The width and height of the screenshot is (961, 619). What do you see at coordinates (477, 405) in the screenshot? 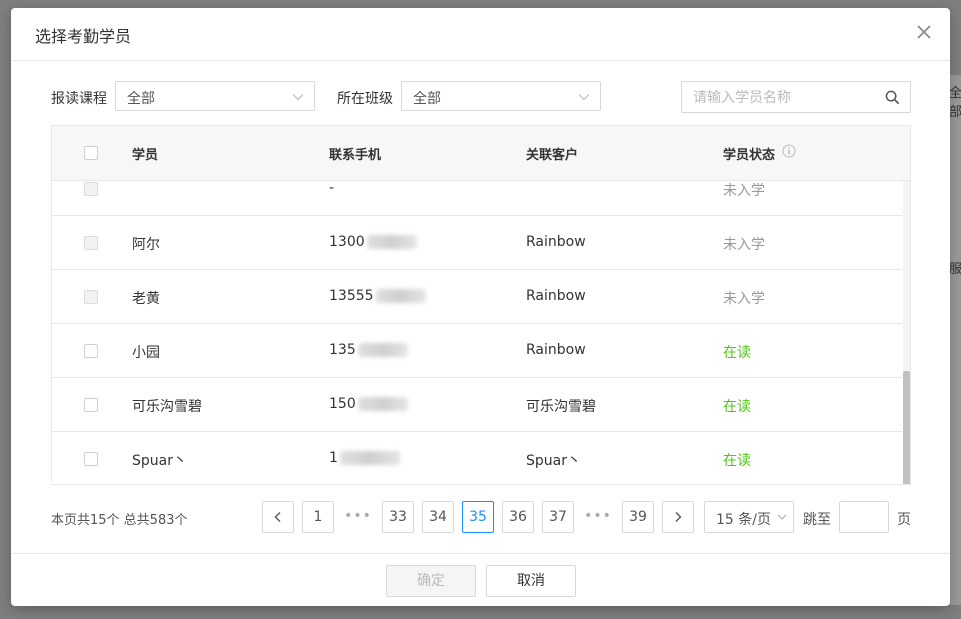
I see `table-row: 可乐沟雪碧 150 可乐沟雪碧 在读` at bounding box center [477, 405].